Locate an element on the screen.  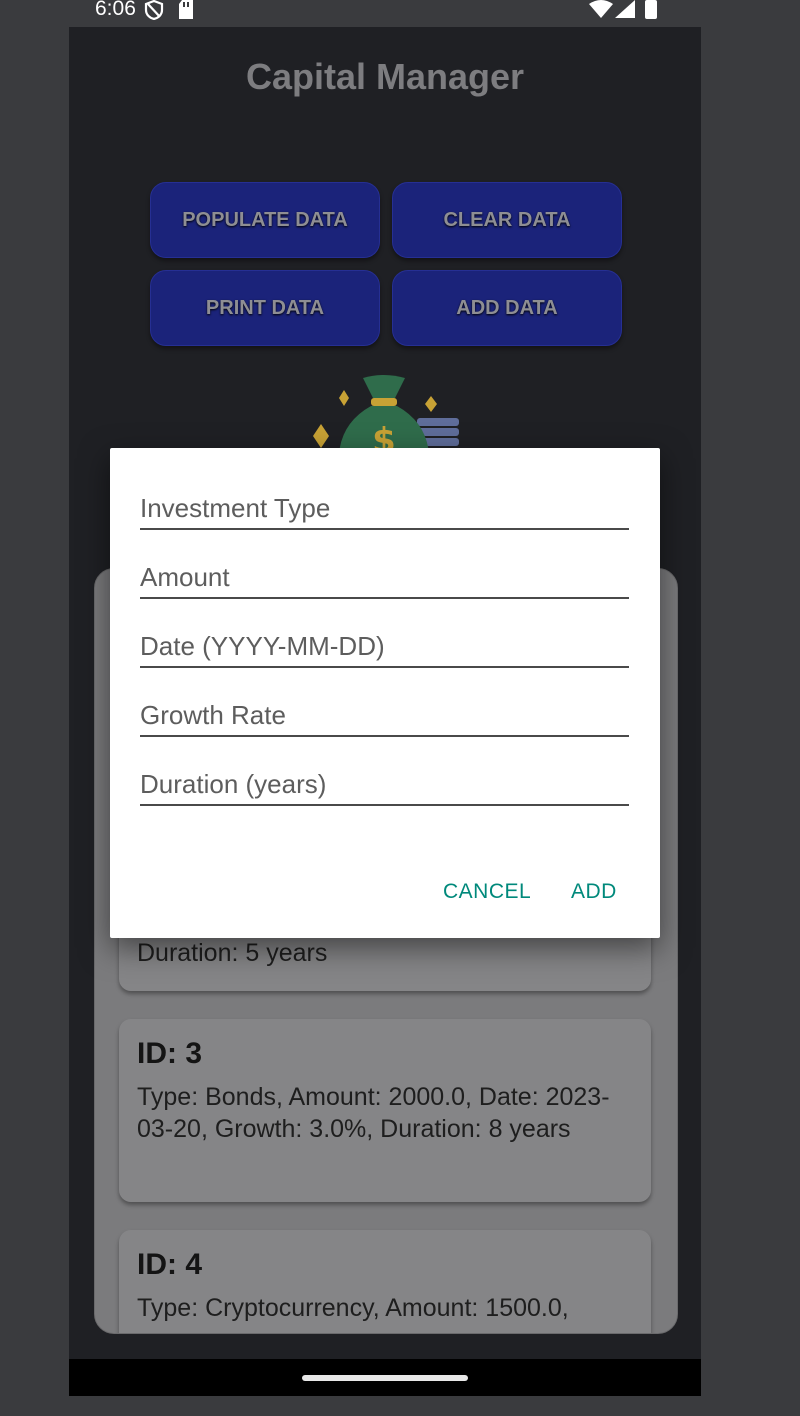
date-input is located at coordinates (384, 646).